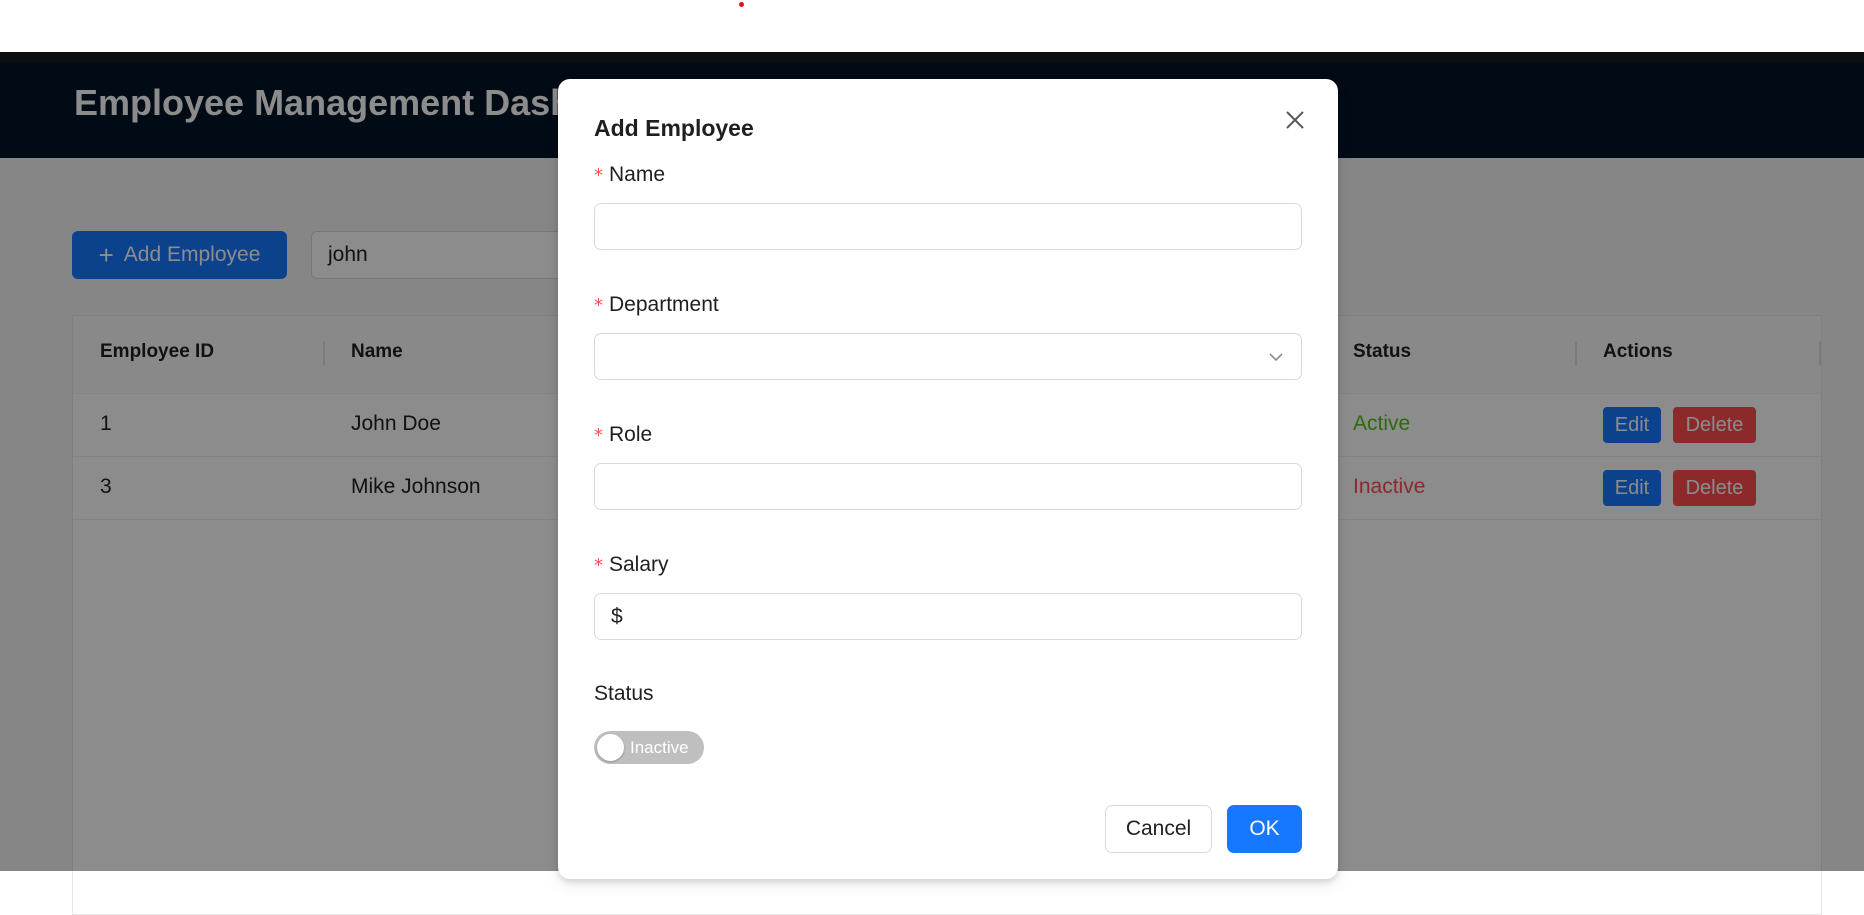  I want to click on role-field, so click(948, 486).